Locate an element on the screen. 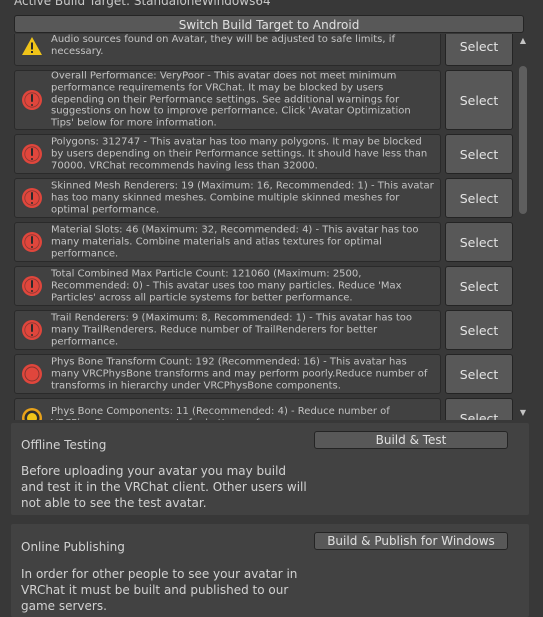 Image resolution: width=543 pixels, height=617 pixels. switch-build-target-button: Switch Build Target to Android is located at coordinates (269, 24).